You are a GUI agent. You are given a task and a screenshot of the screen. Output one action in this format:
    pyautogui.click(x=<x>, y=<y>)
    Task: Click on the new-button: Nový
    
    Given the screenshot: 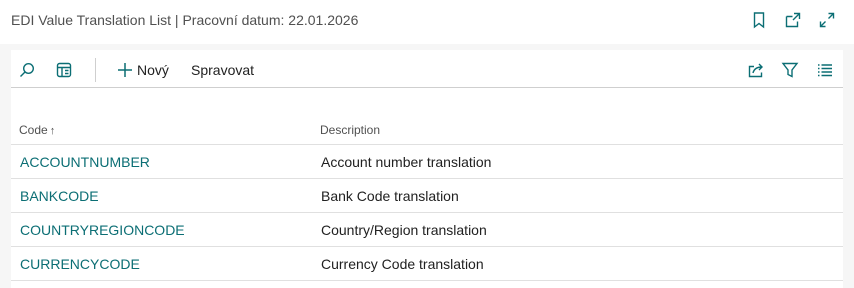 What is the action you would take?
    pyautogui.click(x=142, y=70)
    